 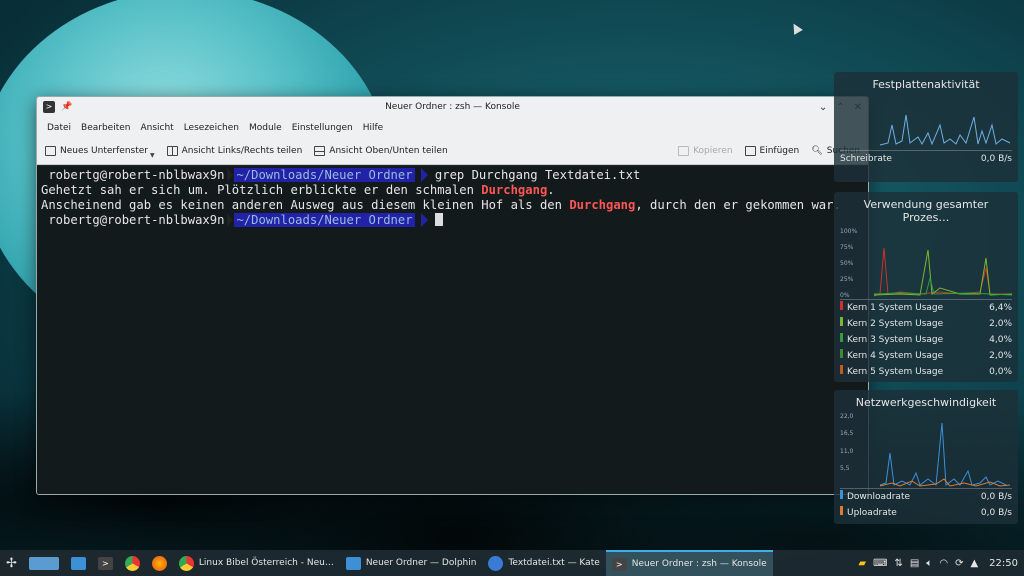 I want to click on disk-activity-widget: Festplattenaktivität Schreibrate 0,0 B/s, so click(x=926, y=127).